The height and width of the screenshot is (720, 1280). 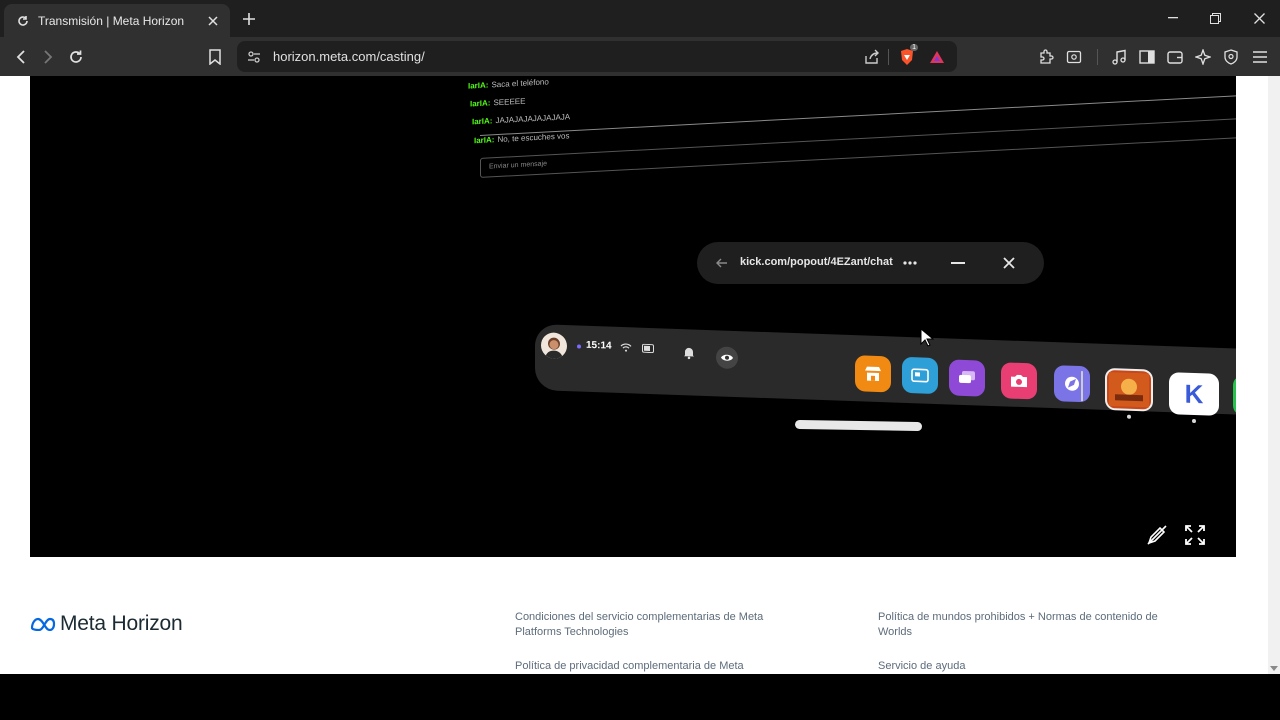 I want to click on back-icon, so click(x=21, y=57).